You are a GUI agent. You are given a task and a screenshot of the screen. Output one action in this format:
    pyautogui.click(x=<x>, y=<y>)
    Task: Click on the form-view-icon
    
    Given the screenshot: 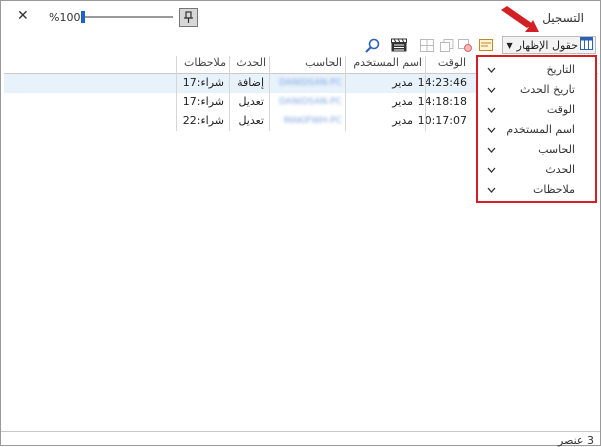 What is the action you would take?
    pyautogui.click(x=486, y=45)
    